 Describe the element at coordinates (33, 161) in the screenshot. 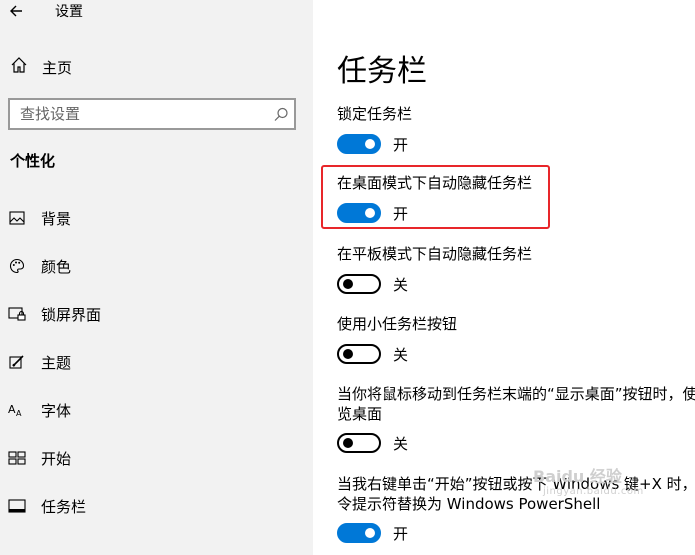

I see `section-title: 个性化` at that location.